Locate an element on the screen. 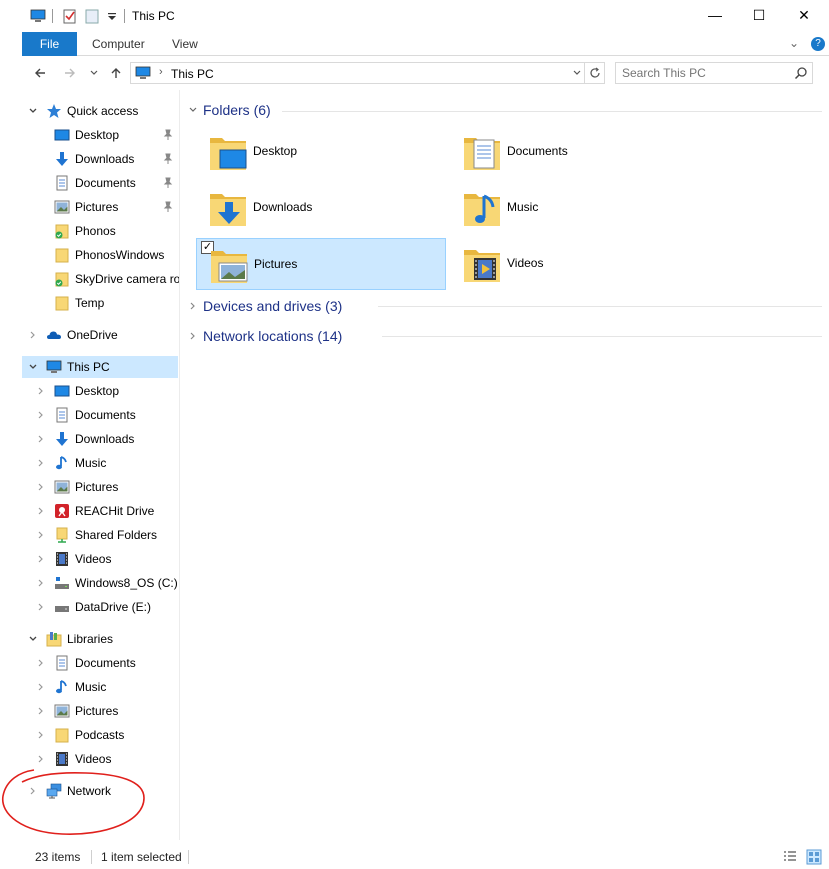 The image size is (829, 869). folder-tile-music: Music is located at coordinates (575, 208).